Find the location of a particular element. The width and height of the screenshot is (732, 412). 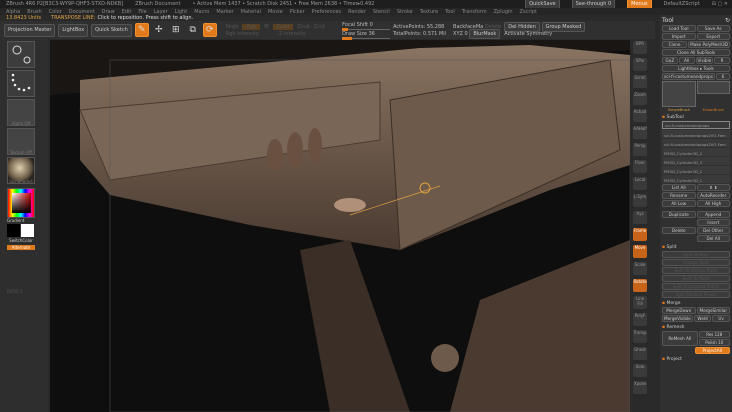

rgb-intensity-slider: Rgb Intensity is located at coordinates (242, 34).